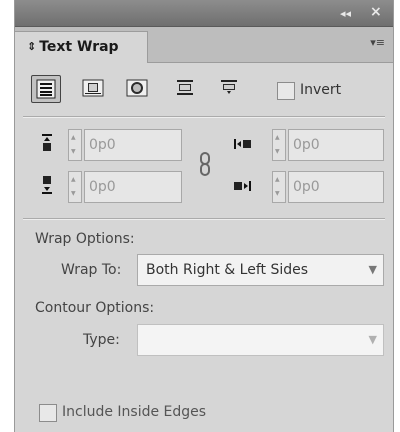 Image resolution: width=400 pixels, height=432 pixels. Describe the element at coordinates (205, 164) in the screenshot. I see `link-offsets-chain-icon` at that location.